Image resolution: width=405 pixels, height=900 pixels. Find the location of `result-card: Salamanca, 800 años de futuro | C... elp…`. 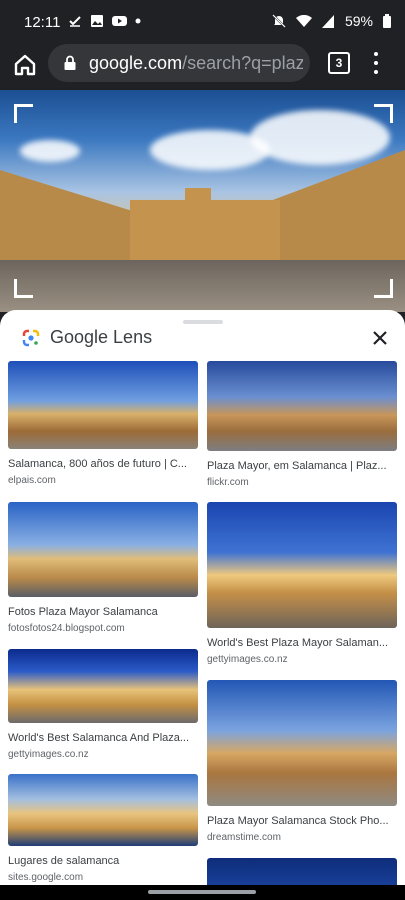

result-card: Salamanca, 800 años de futuro | C... elp… is located at coordinates (103, 424).